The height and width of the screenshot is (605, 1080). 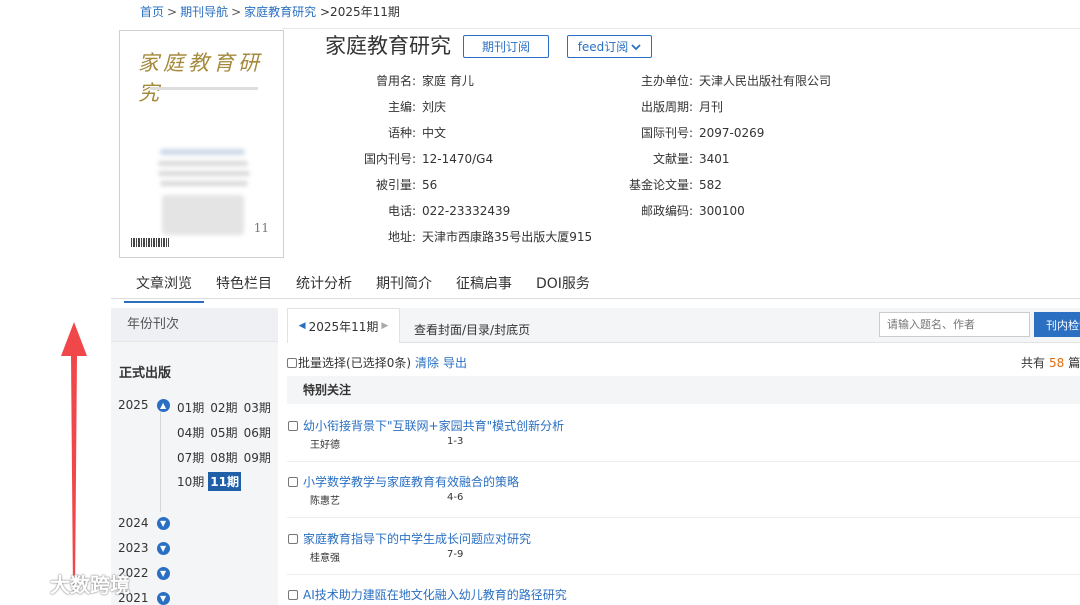 I want to click on total-prefix: 共有, so click(x=1033, y=363).